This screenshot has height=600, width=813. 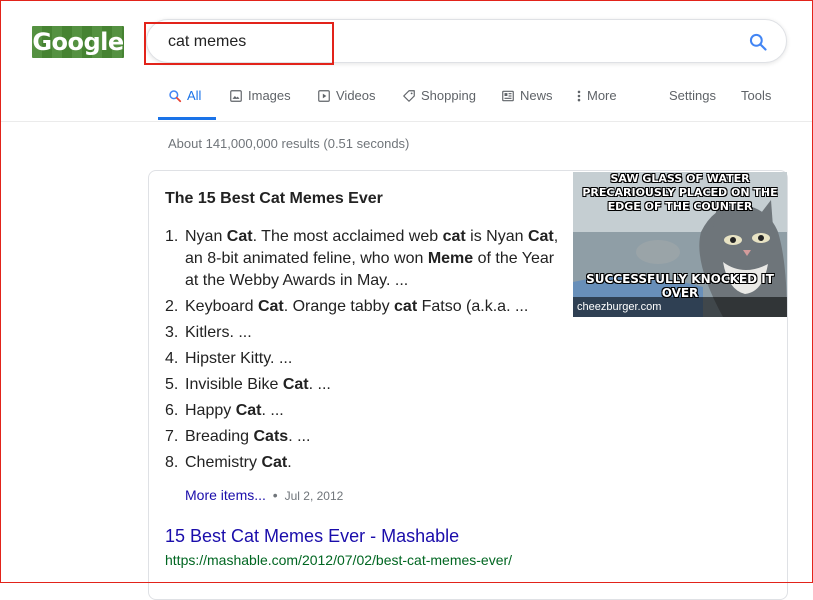 I want to click on google-logo: Google, so click(x=78, y=42).